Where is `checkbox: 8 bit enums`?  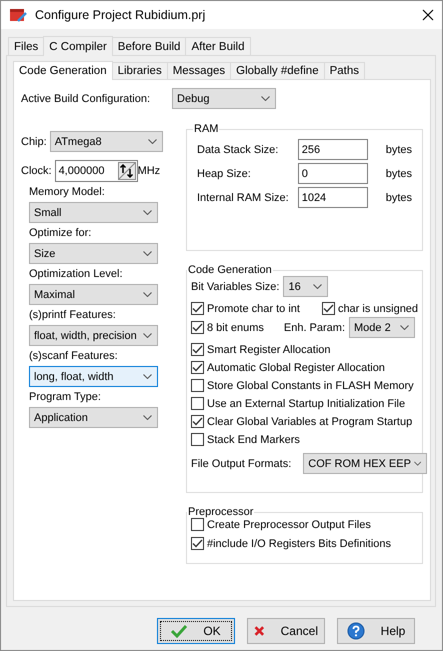
checkbox: 8 bit enums is located at coordinates (227, 327).